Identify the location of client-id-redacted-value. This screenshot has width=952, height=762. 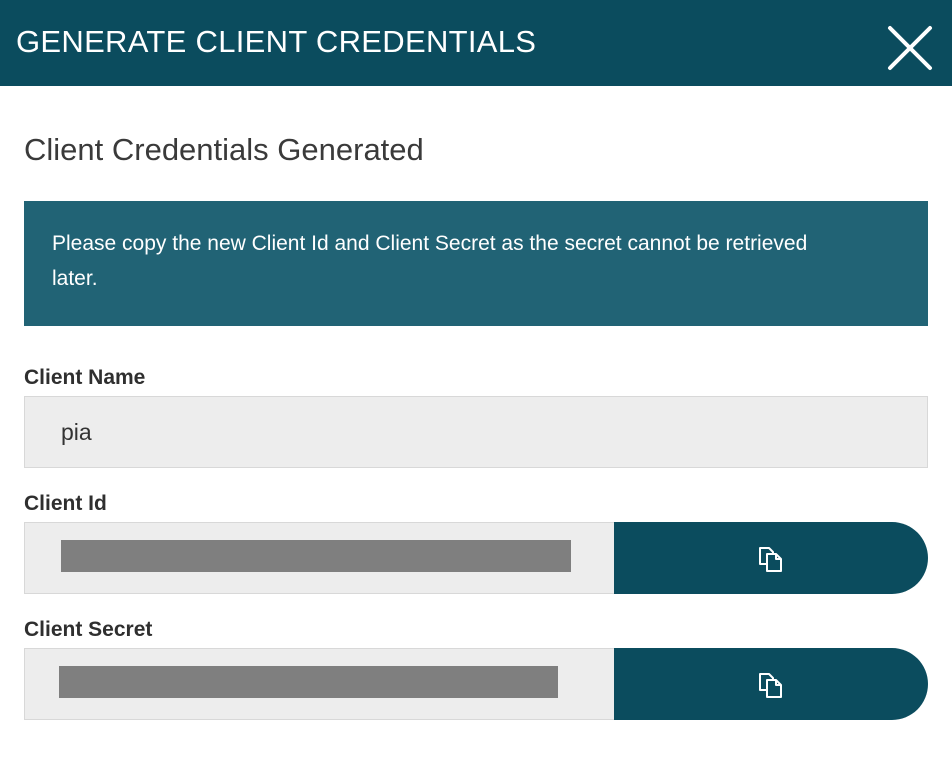
(316, 556).